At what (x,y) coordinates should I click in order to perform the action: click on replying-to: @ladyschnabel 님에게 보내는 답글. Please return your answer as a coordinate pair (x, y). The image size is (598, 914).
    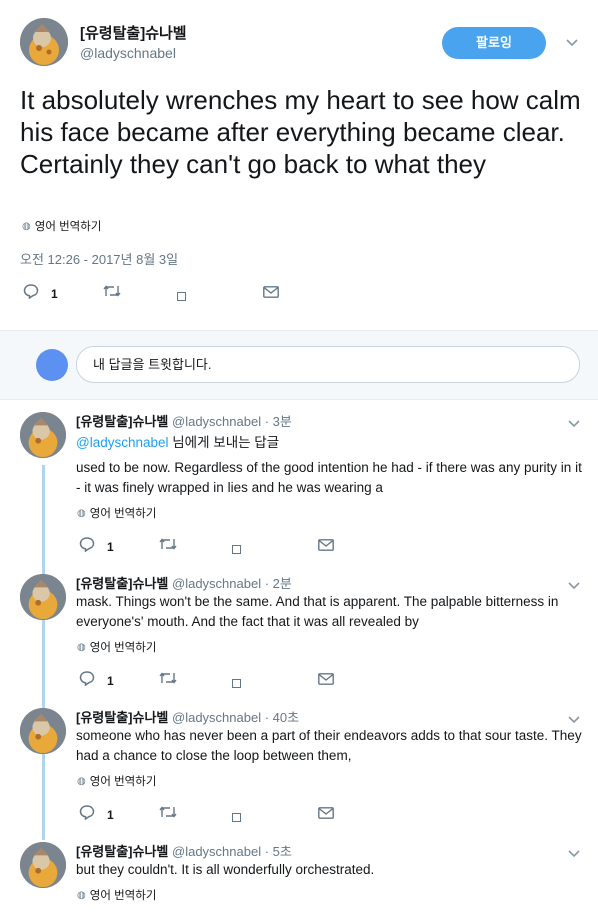
    Looking at the image, I should click on (177, 443).